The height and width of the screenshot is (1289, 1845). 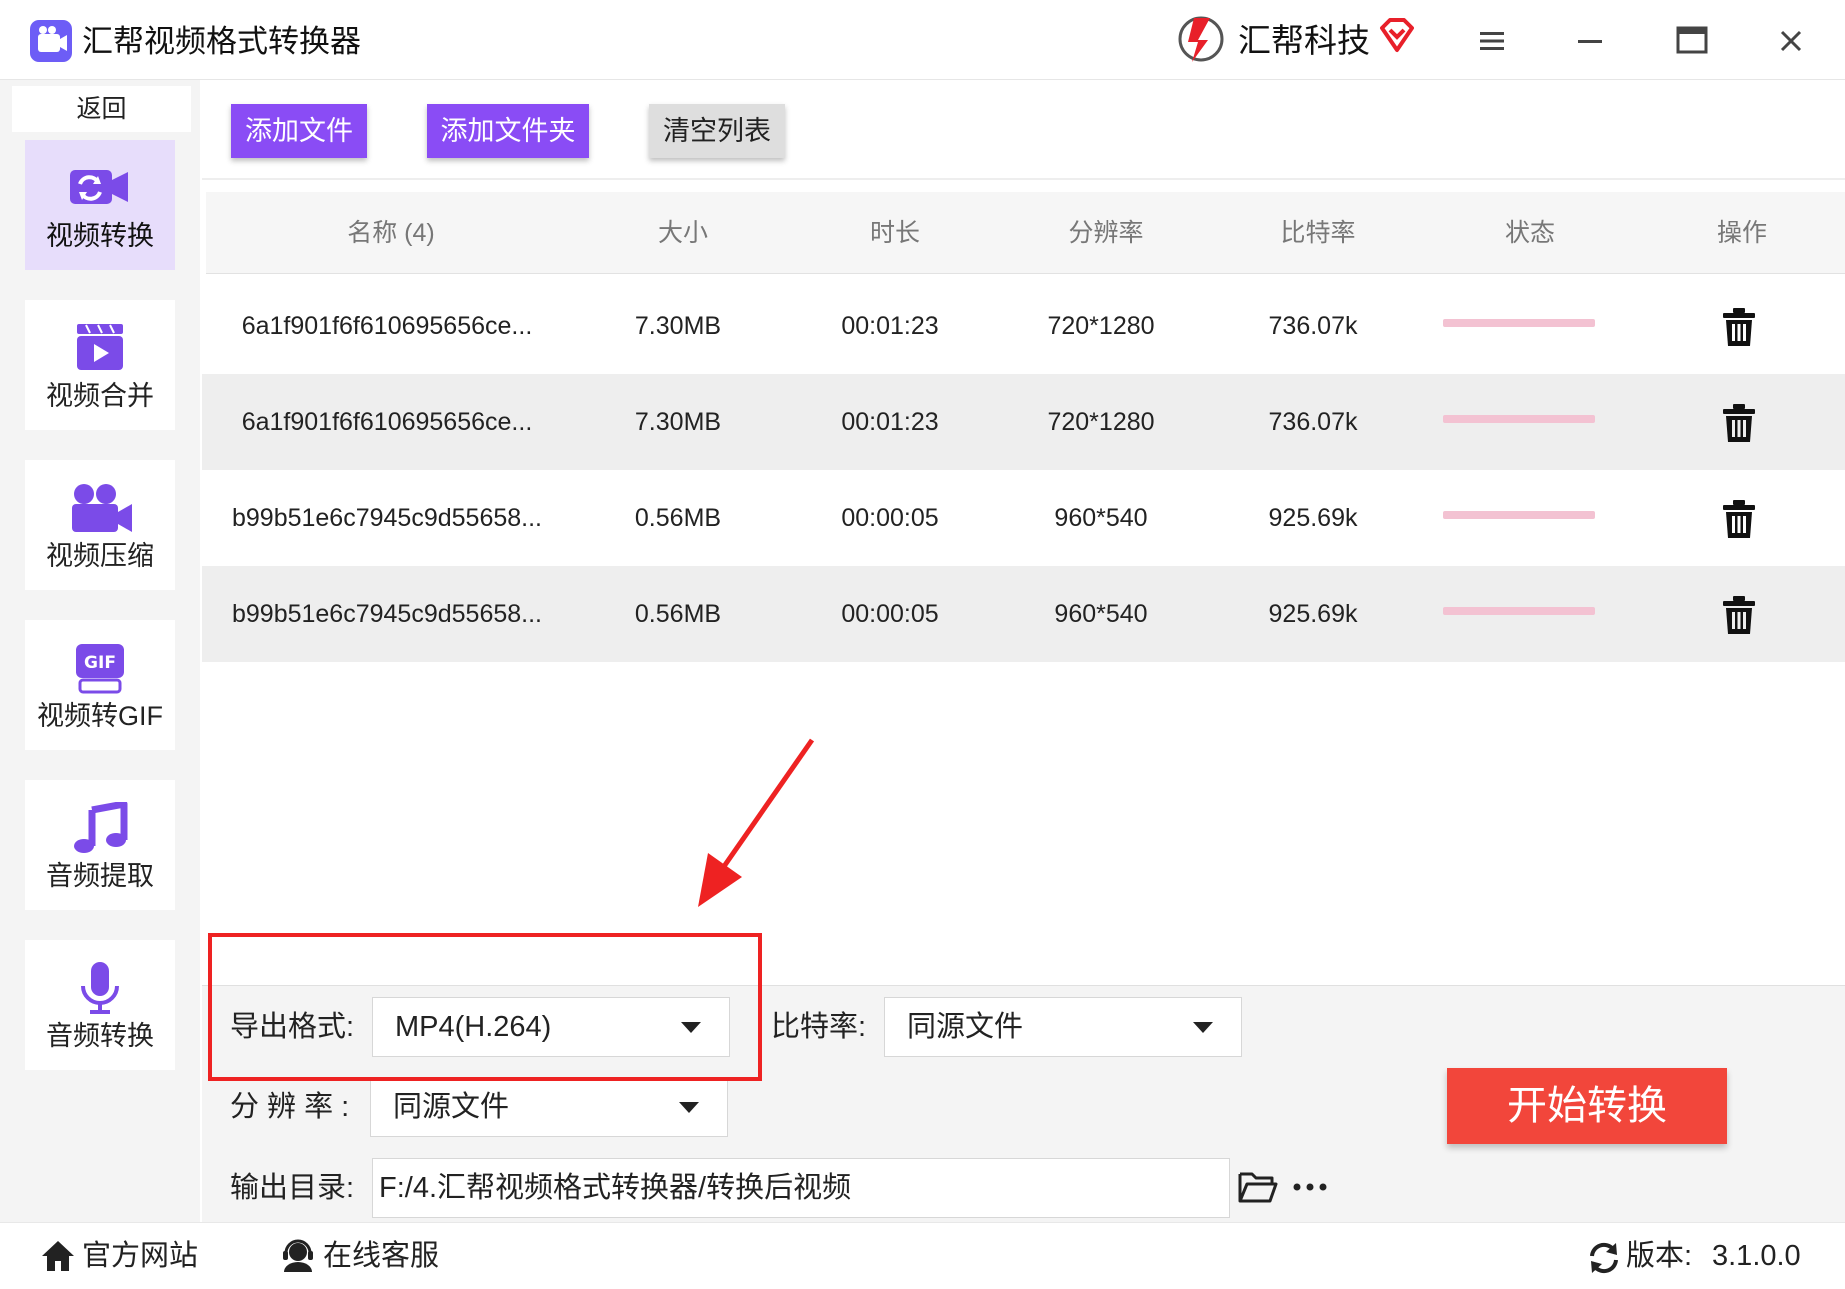 I want to click on bitrate-value: 同源文件, so click(x=965, y=1027).